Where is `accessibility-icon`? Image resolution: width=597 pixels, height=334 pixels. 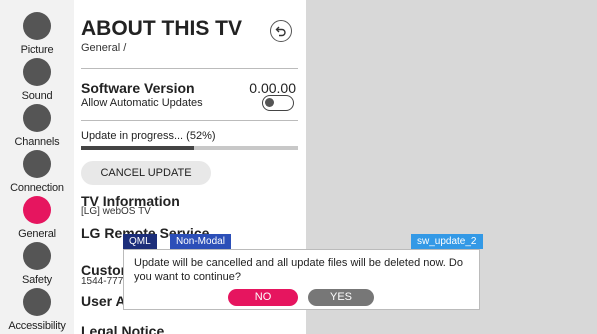 accessibility-icon is located at coordinates (37, 302).